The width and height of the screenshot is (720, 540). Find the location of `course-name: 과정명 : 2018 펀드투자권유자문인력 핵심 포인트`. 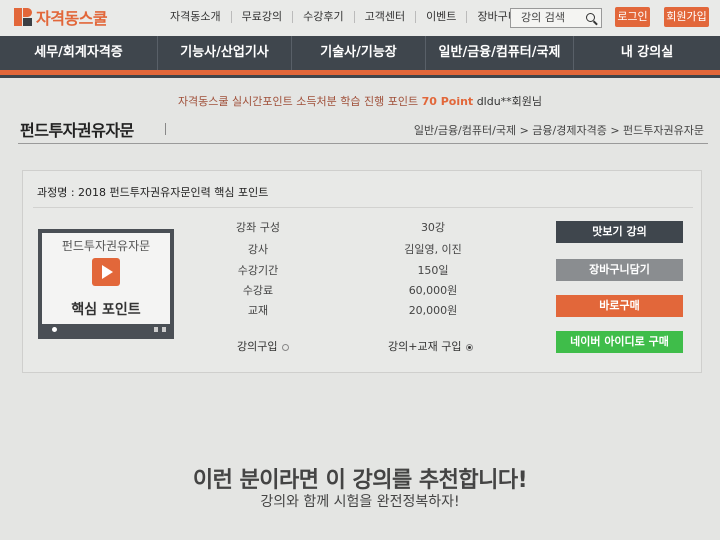

course-name: 과정명 : 2018 펀드투자권유자문인력 핵심 포인트 is located at coordinates (153, 192).